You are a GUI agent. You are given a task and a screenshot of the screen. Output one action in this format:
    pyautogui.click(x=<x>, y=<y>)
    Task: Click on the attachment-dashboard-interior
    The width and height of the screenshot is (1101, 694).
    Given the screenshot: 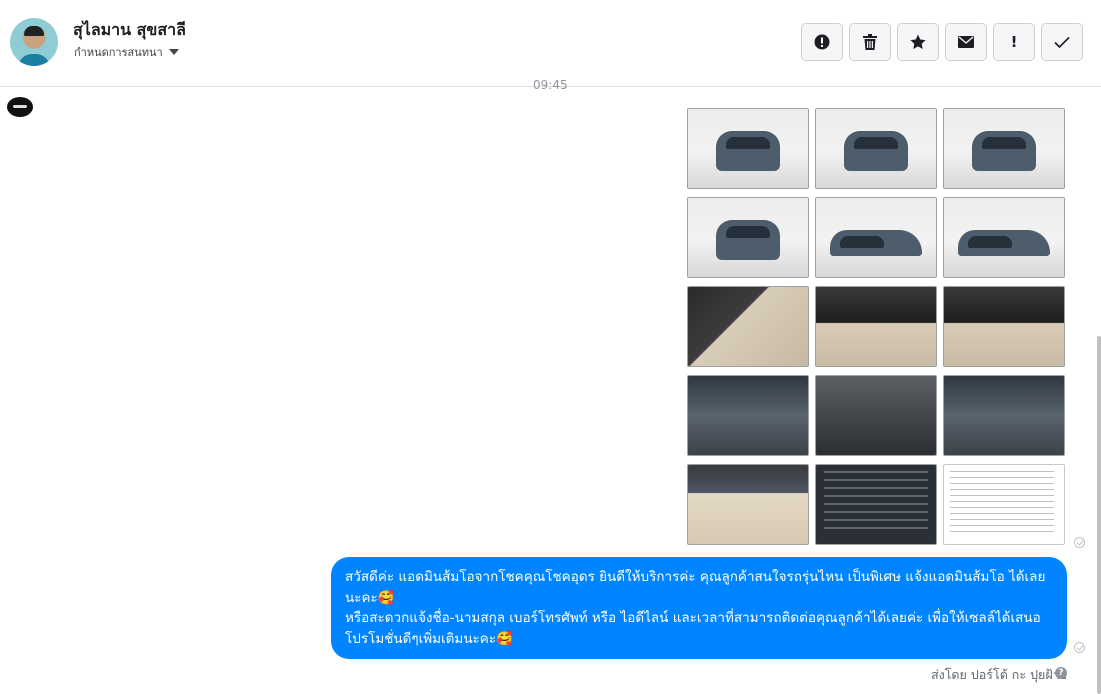 What is the action you would take?
    pyautogui.click(x=876, y=326)
    